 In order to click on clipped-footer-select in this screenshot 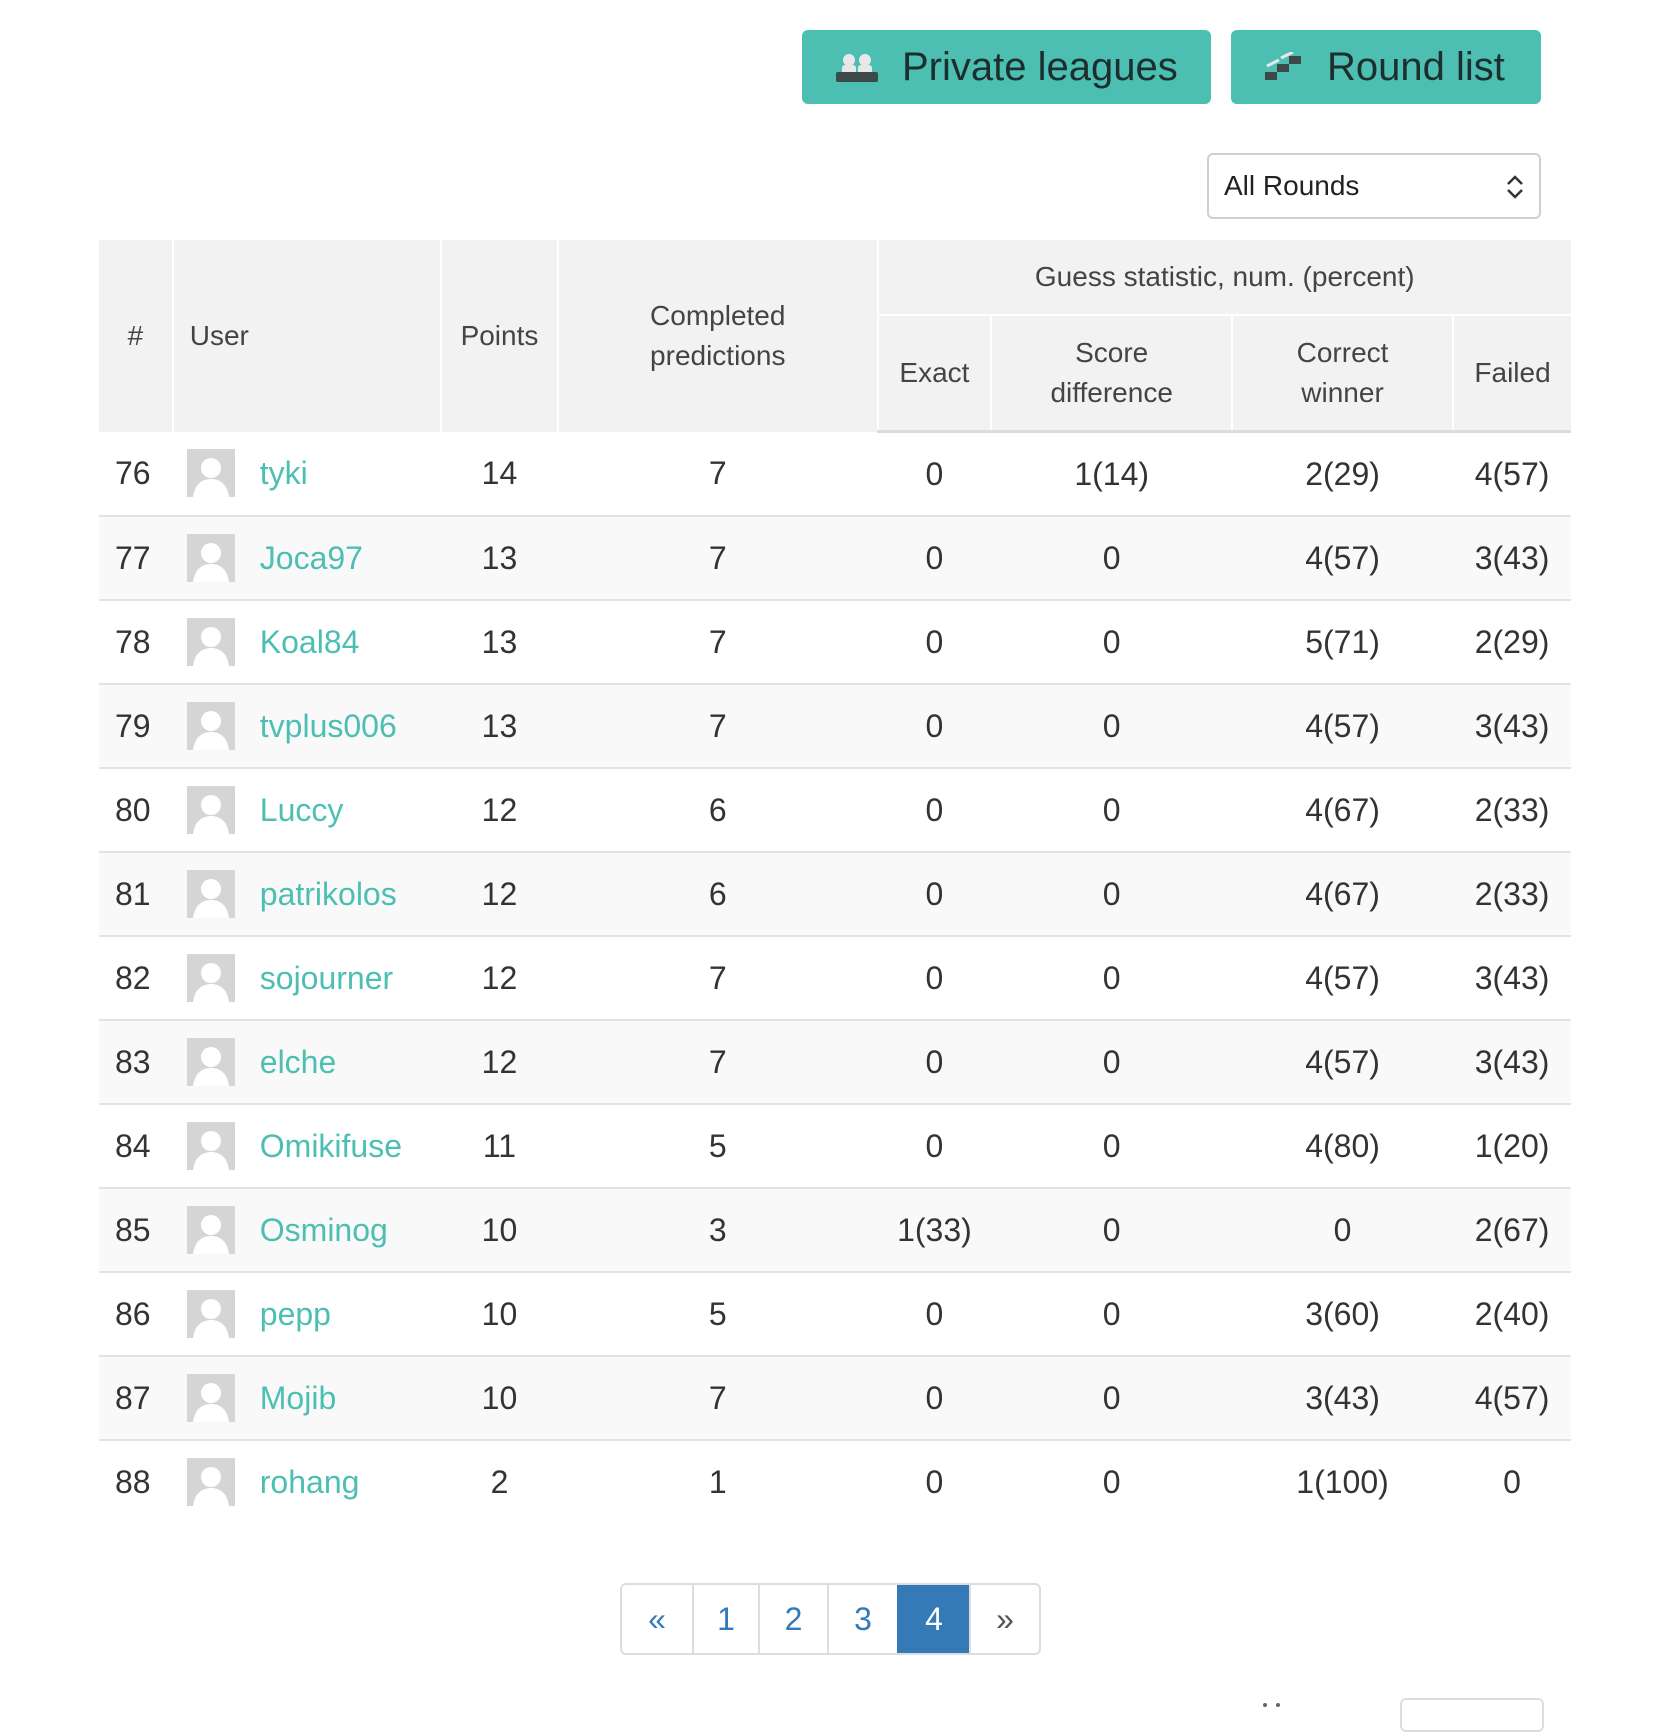, I will do `click(1472, 1715)`.